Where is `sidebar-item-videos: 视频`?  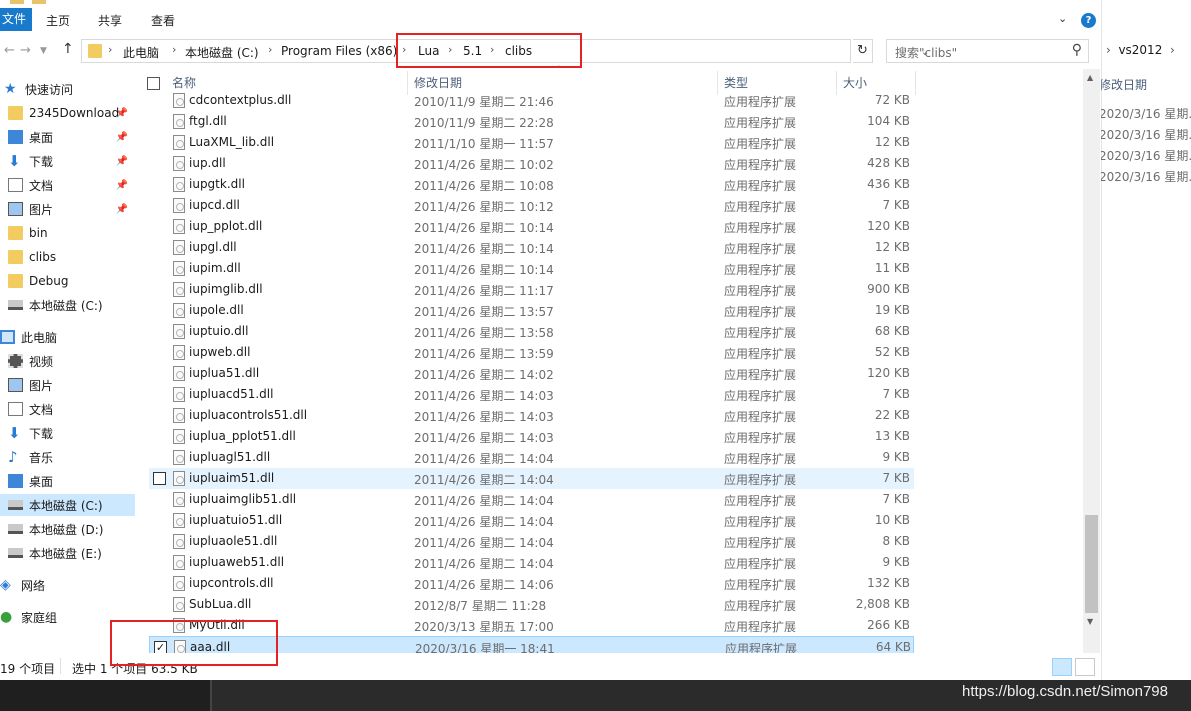 sidebar-item-videos: 视频 is located at coordinates (67, 361).